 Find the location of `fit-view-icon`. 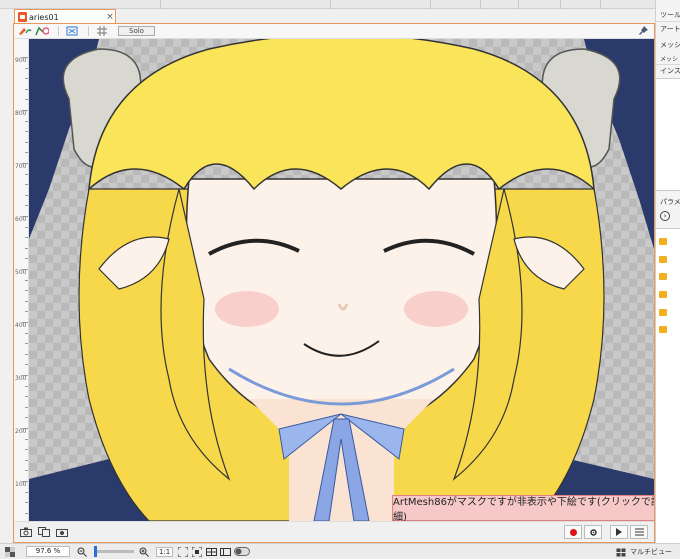

fit-view-icon is located at coordinates (183, 551).